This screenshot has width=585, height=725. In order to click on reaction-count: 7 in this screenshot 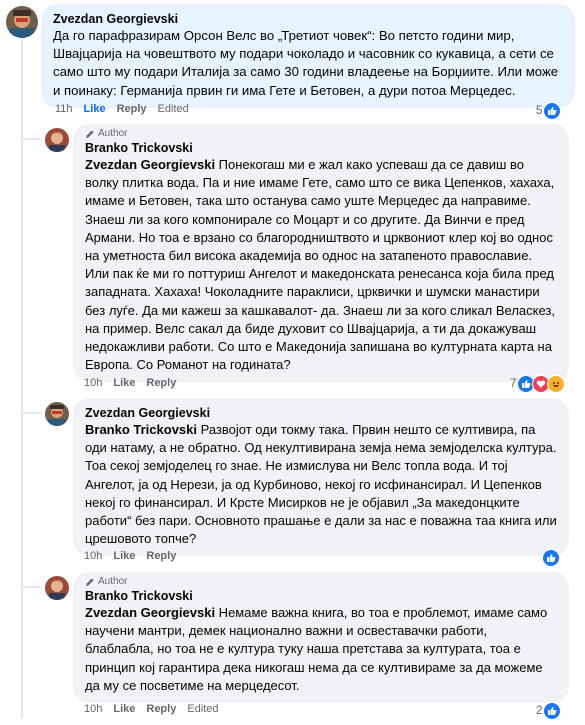, I will do `click(513, 384)`.